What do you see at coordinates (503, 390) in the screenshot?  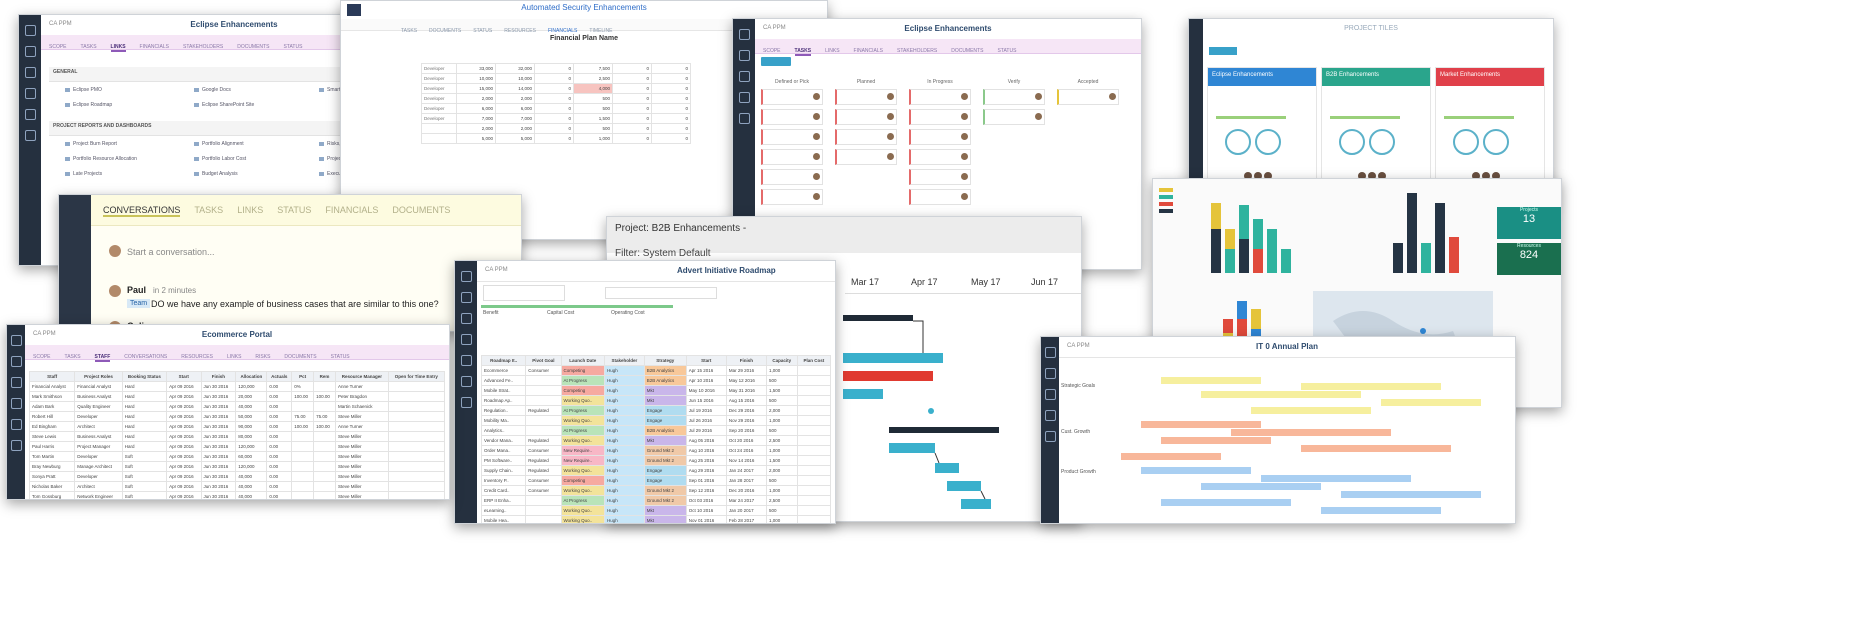 I see `table-cell: Mobile Strat..` at bounding box center [503, 390].